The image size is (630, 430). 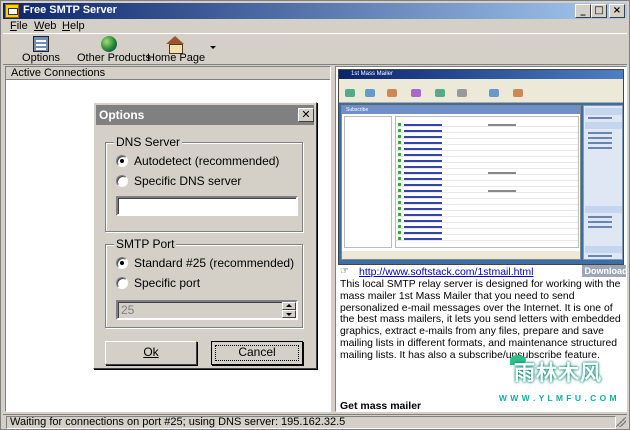 What do you see at coordinates (207, 206) in the screenshot?
I see `dns-server-input` at bounding box center [207, 206].